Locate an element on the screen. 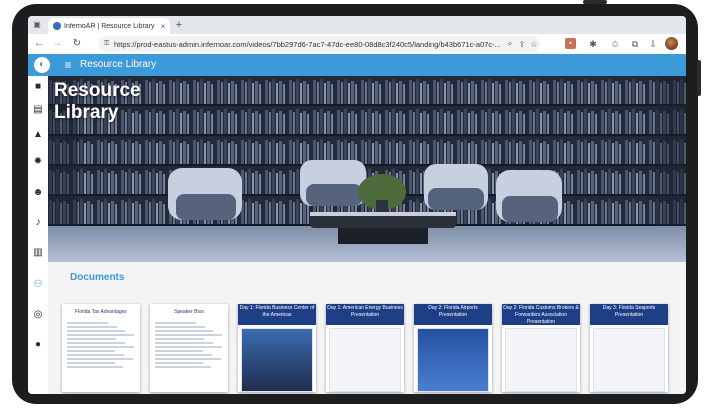 This screenshot has height=412, width=713. document-title: Florida Tax Advantages is located at coordinates (101, 313).